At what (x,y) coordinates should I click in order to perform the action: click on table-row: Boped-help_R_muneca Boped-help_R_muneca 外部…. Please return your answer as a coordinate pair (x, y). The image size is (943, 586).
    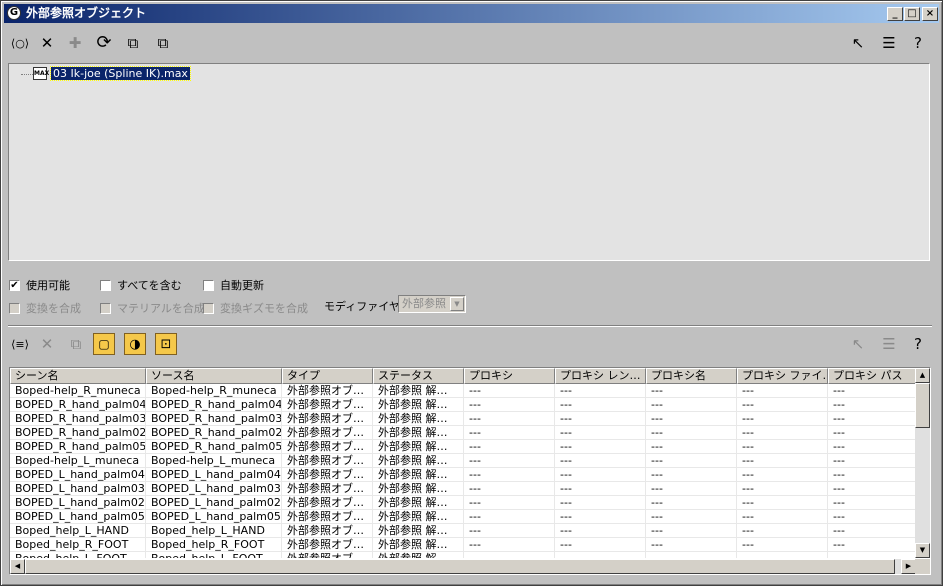
    Looking at the image, I should click on (463, 391).